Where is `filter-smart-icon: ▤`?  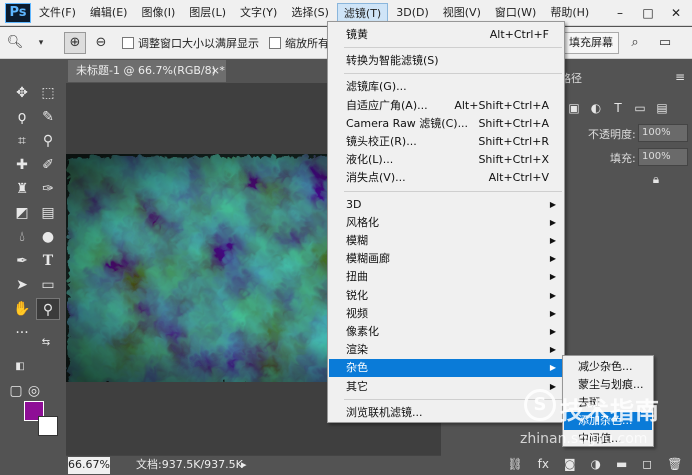
filter-smart-icon: ▤ is located at coordinates (662, 108).